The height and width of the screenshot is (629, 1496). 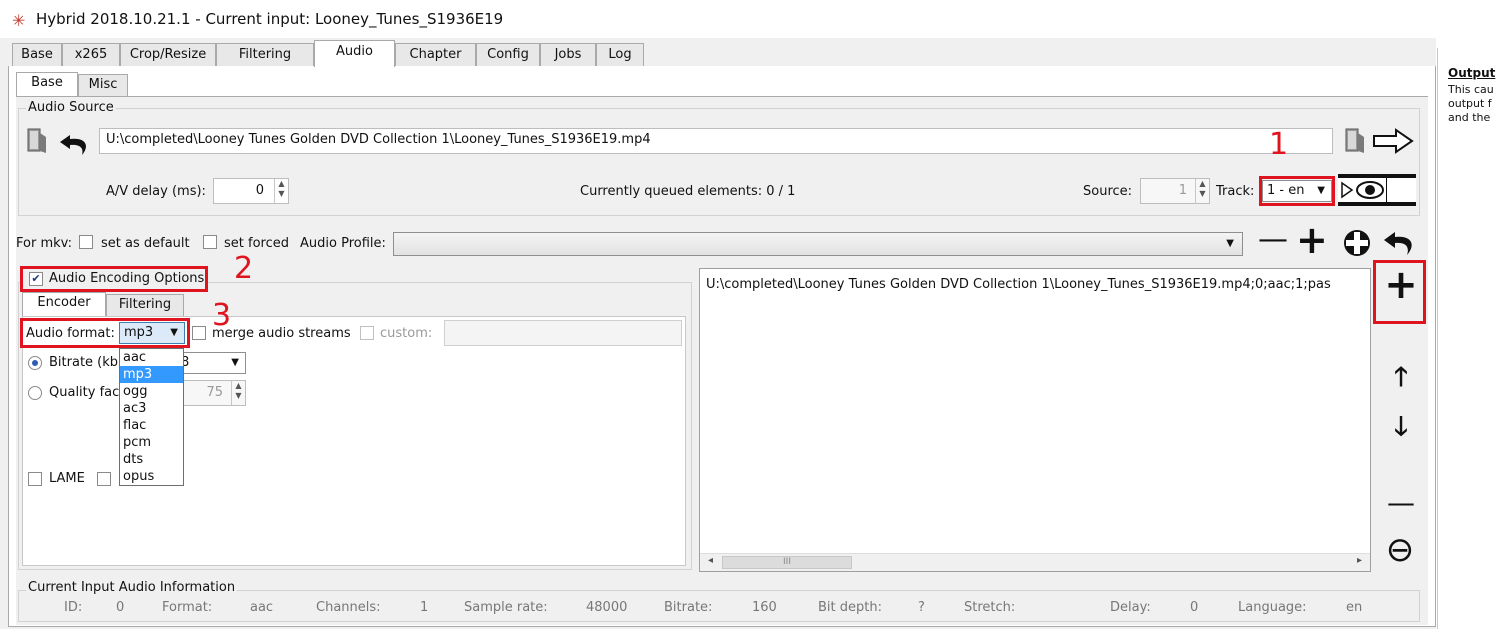 What do you see at coordinates (151, 476) in the screenshot?
I see `option-opus: opus` at bounding box center [151, 476].